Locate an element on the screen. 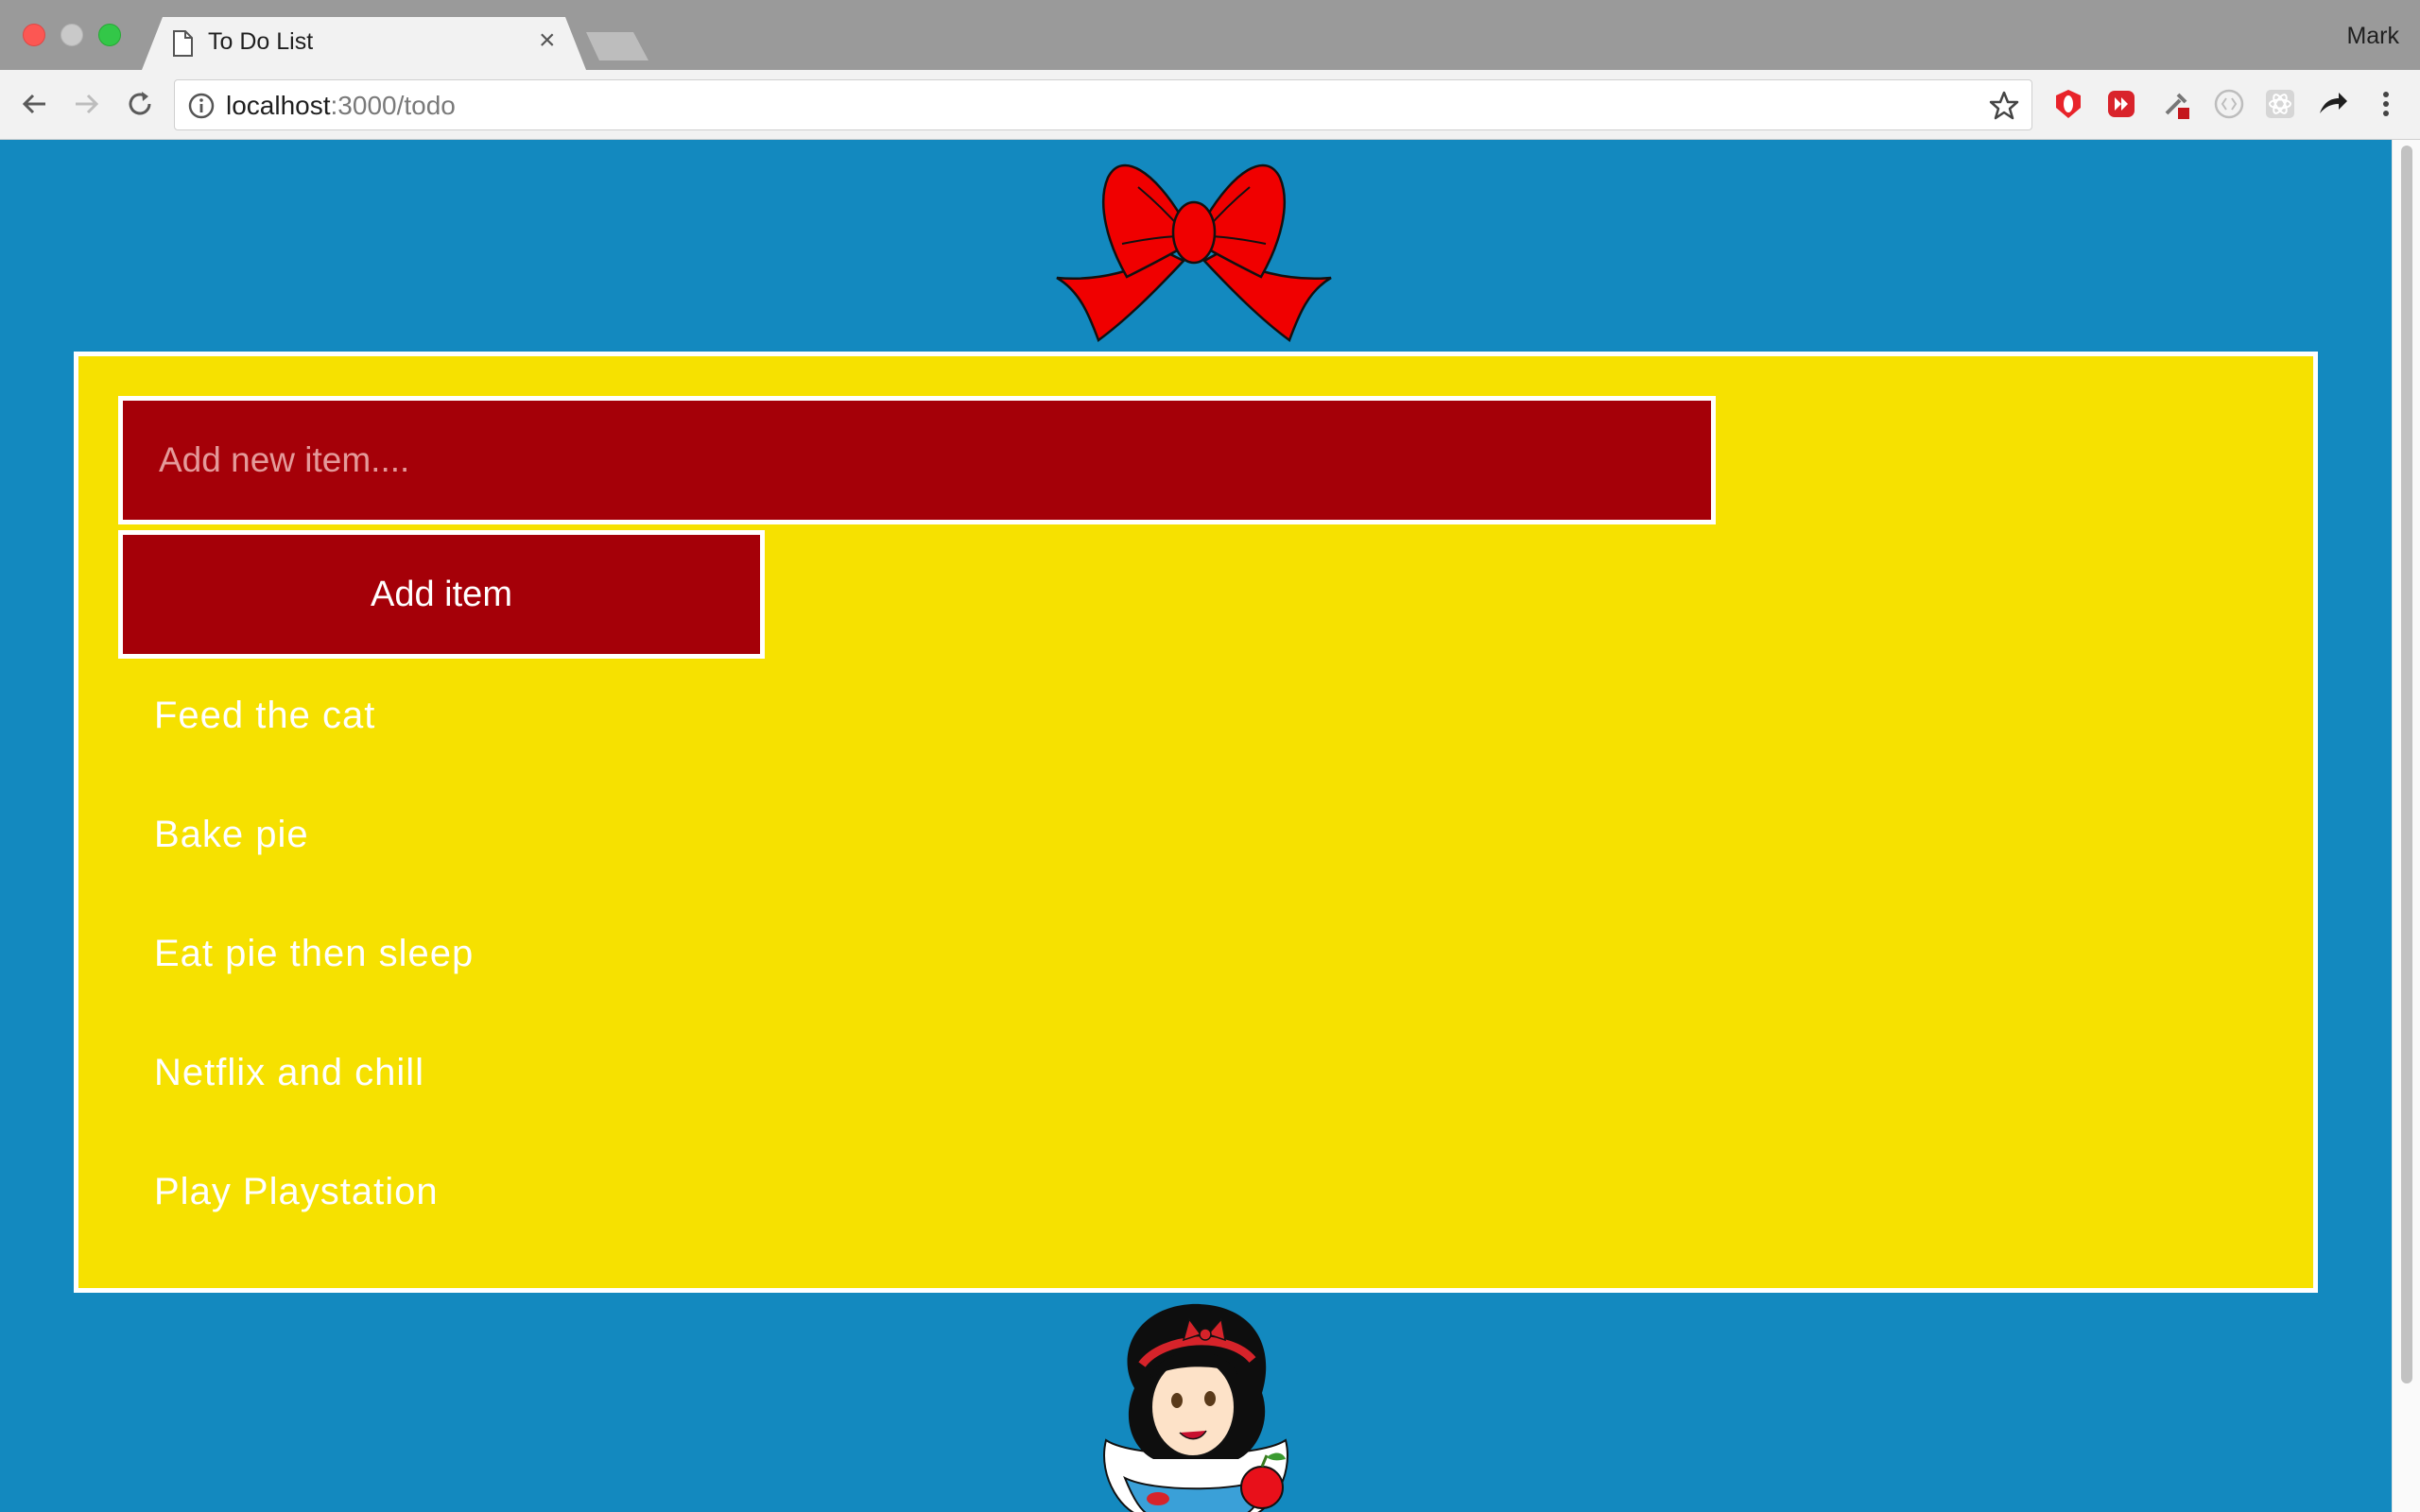  browser-toolbar: localhost:3000/todo is located at coordinates (1210, 105).